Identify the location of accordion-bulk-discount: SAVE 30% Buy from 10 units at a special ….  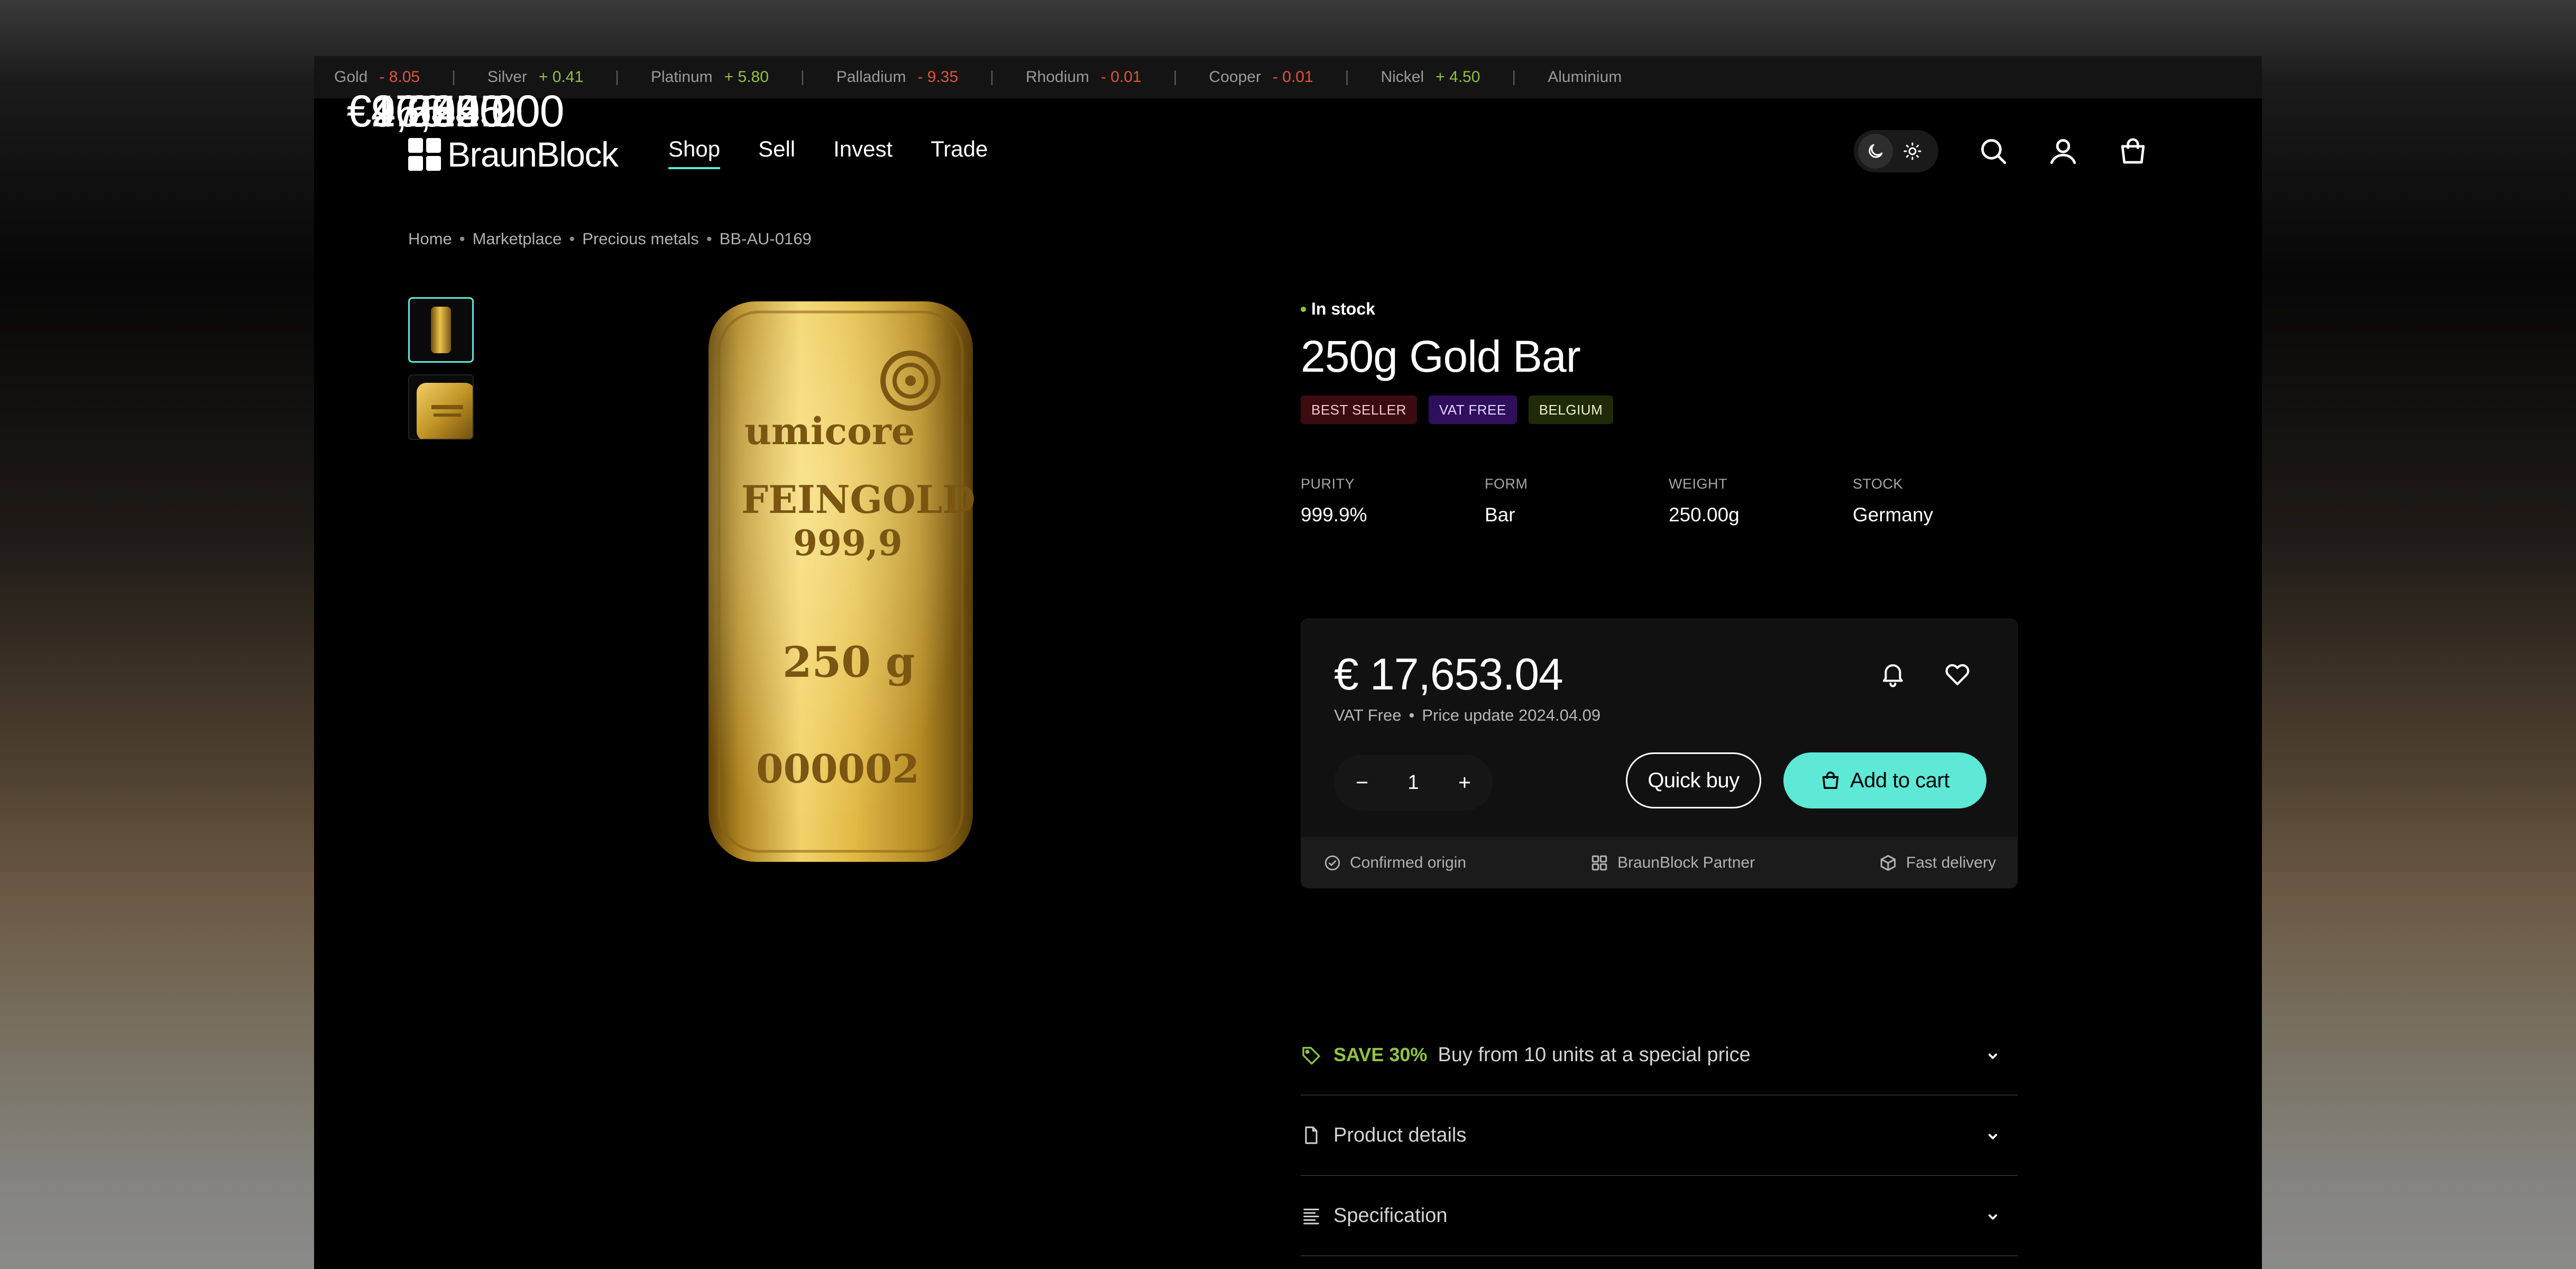
(1659, 1056).